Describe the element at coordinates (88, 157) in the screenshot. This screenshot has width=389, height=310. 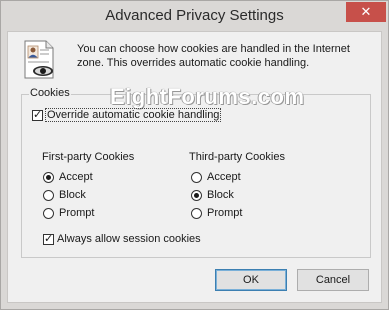
I see `first-party-title: First-party Cookies` at that location.